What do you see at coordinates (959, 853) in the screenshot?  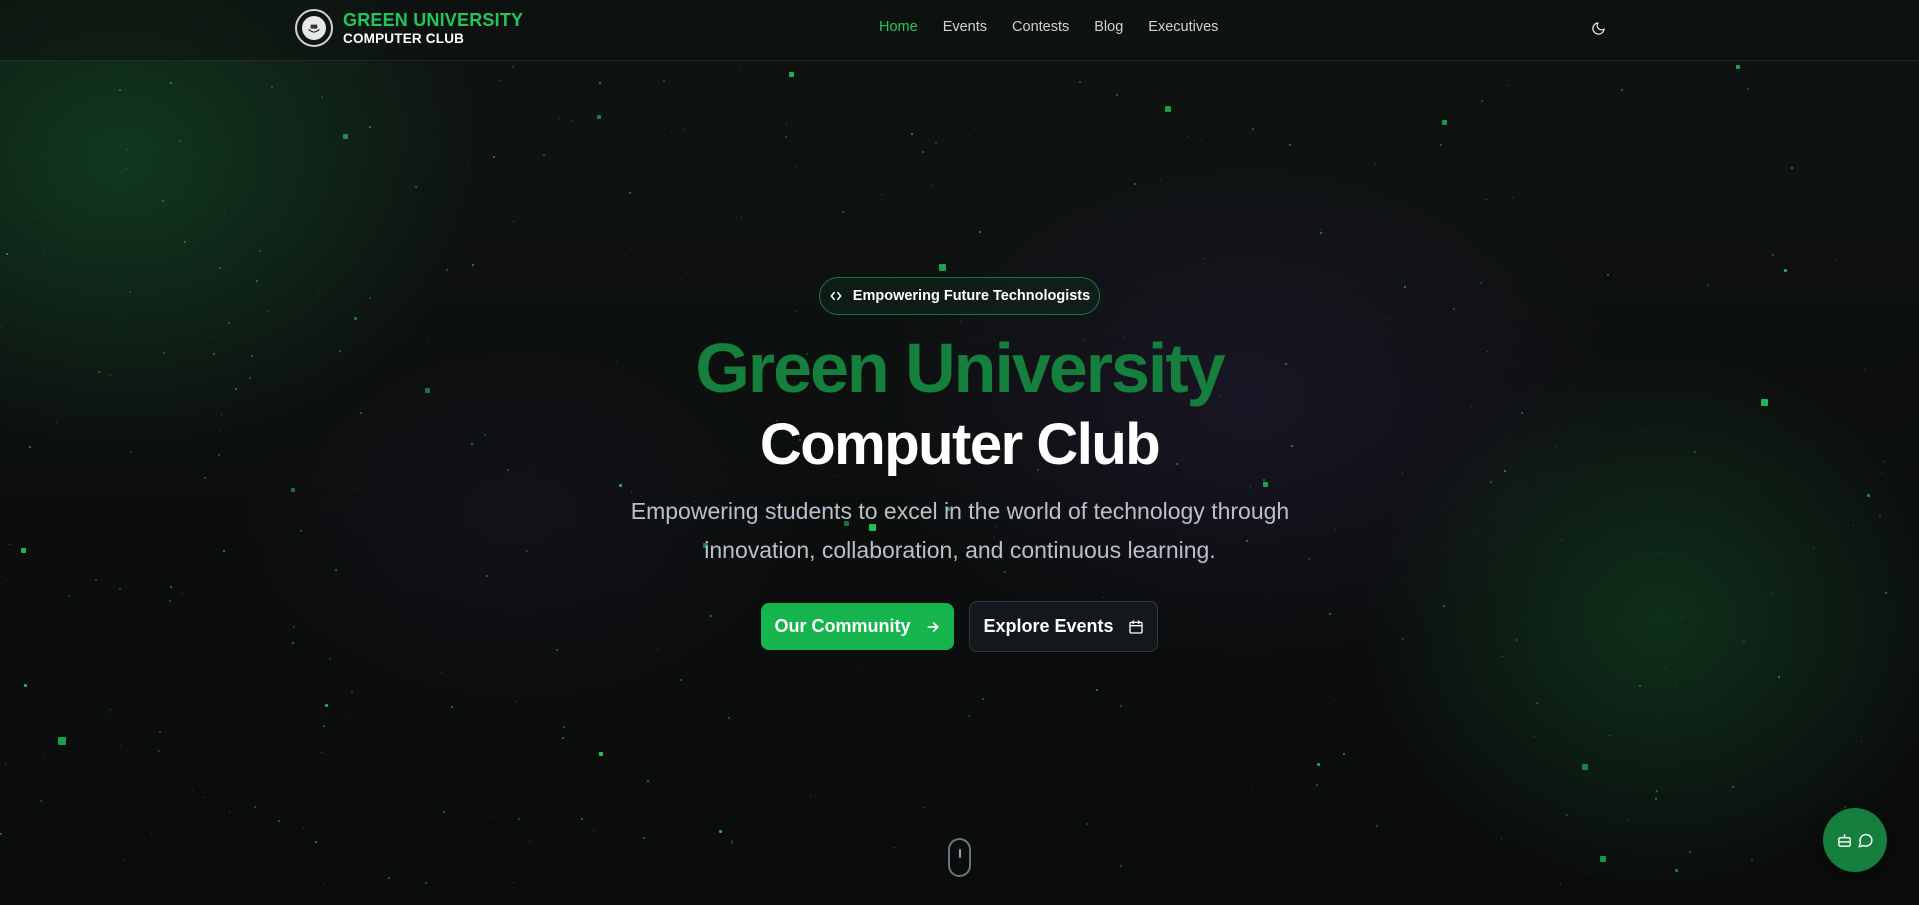 I see `scroll-dot` at bounding box center [959, 853].